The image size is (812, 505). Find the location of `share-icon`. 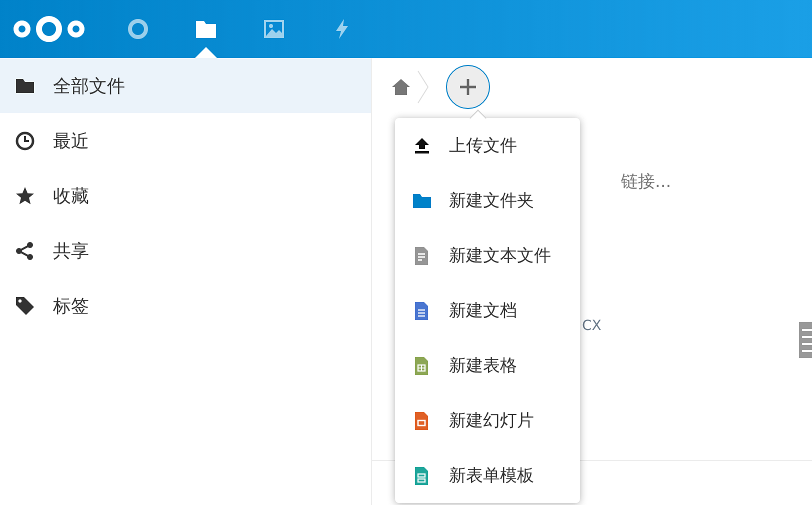

share-icon is located at coordinates (25, 250).